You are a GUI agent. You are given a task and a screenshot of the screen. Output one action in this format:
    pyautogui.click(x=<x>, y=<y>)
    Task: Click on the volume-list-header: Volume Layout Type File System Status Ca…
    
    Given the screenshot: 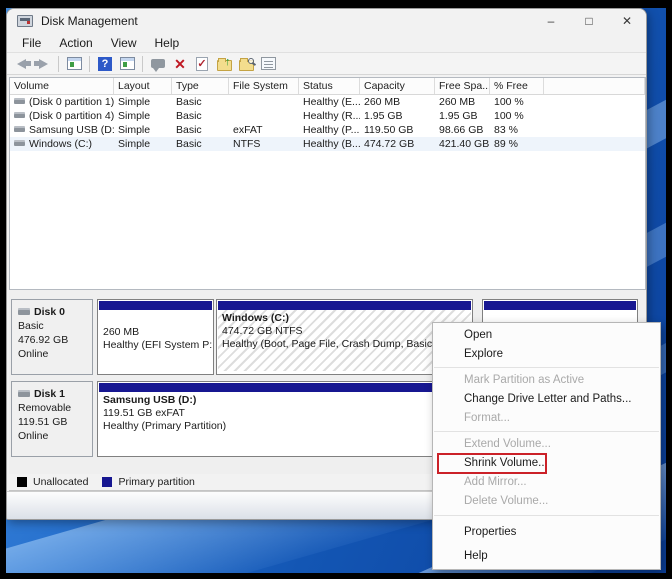 What is the action you would take?
    pyautogui.click(x=327, y=86)
    